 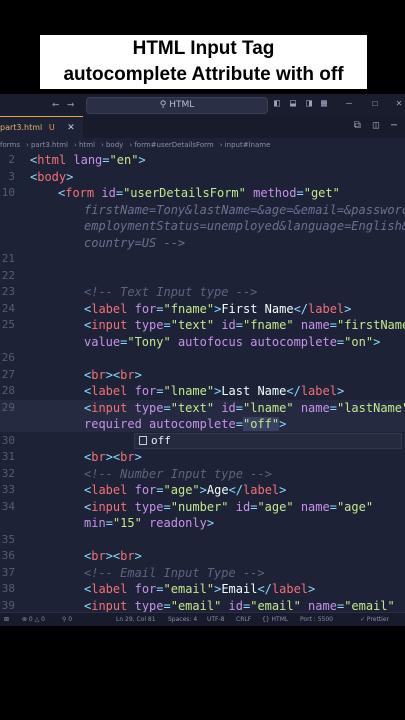 I want to click on line-number: 24, so click(x=8, y=308).